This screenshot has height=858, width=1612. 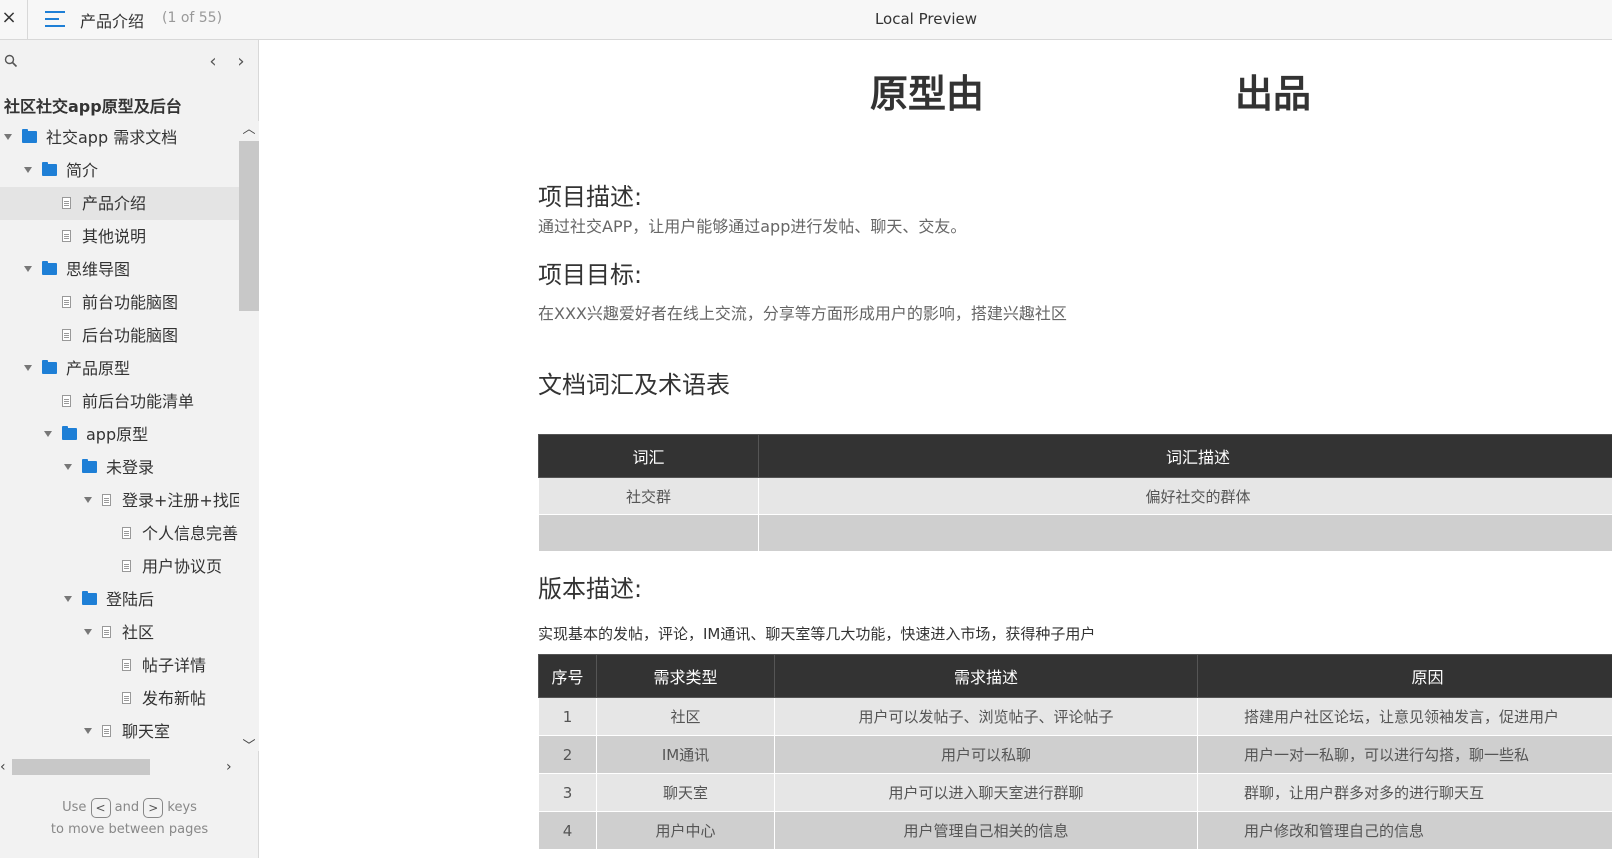 I want to click on sidebar-tree-item: 前台功能脑图, so click(x=119, y=302).